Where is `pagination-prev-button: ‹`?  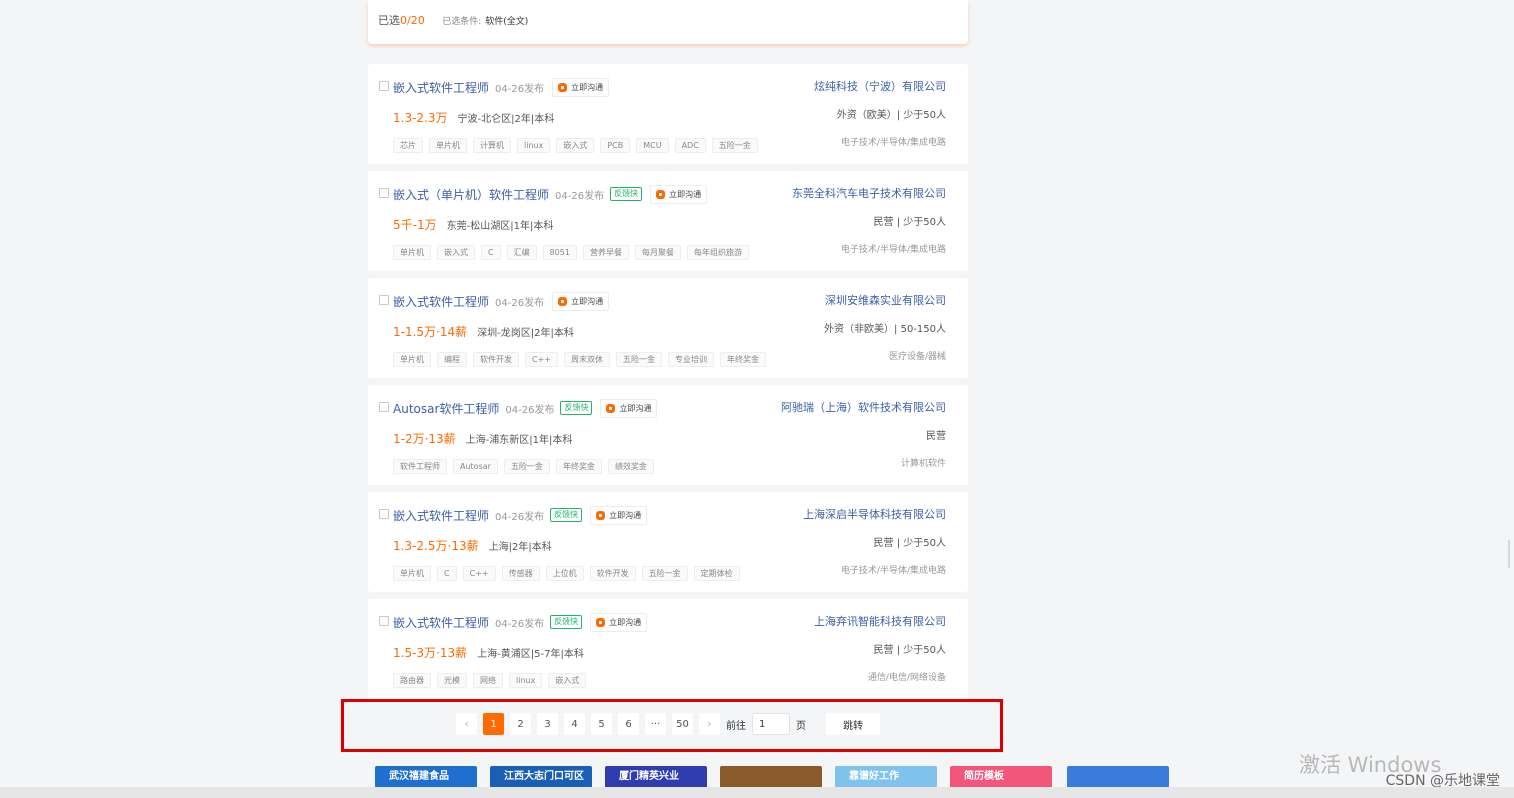
pagination-prev-button: ‹ is located at coordinates (466, 724).